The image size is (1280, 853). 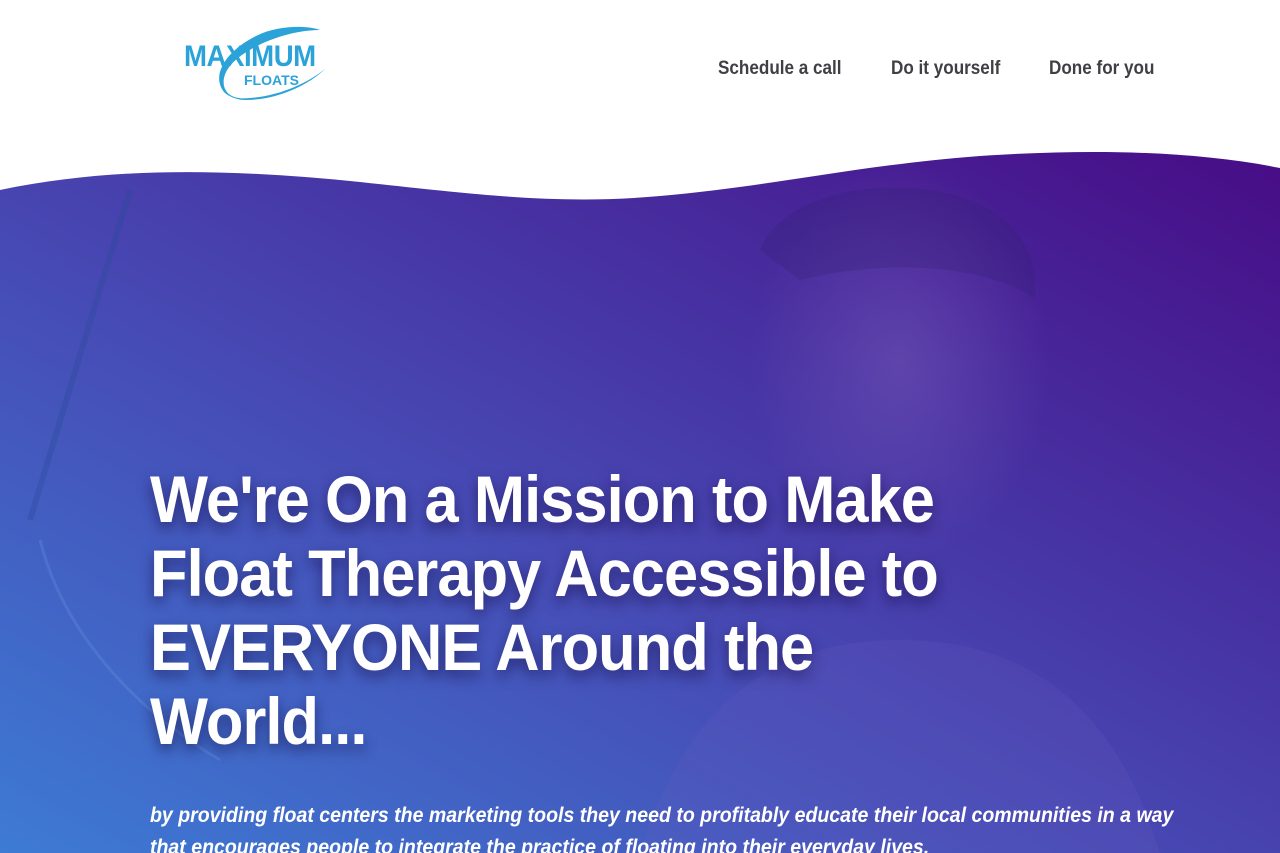 I want to click on nav-done-for-you: Done for you, so click(x=1101, y=69).